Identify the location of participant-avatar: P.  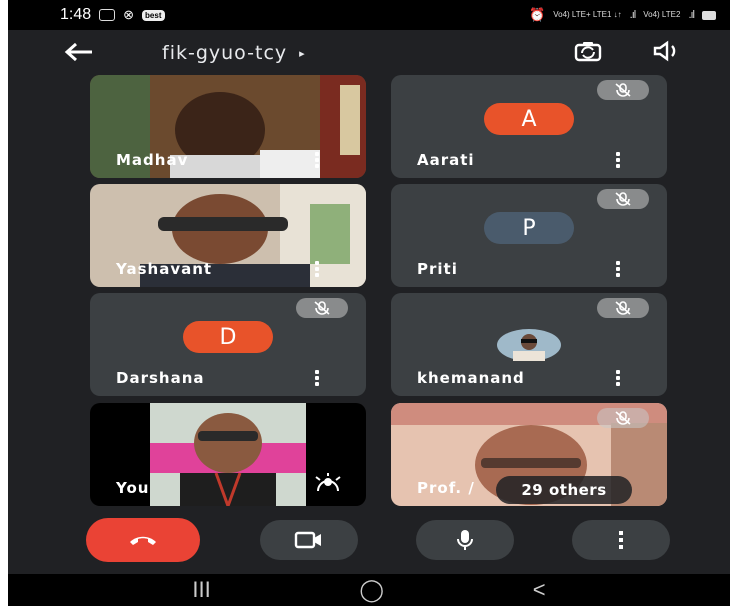
(529, 228).